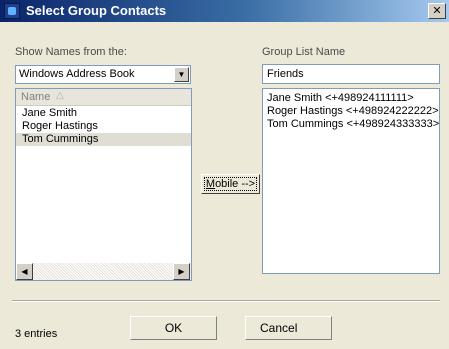 This screenshot has width=449, height=349. What do you see at coordinates (60, 95) in the screenshot?
I see `sort-arrow-icon: △` at bounding box center [60, 95].